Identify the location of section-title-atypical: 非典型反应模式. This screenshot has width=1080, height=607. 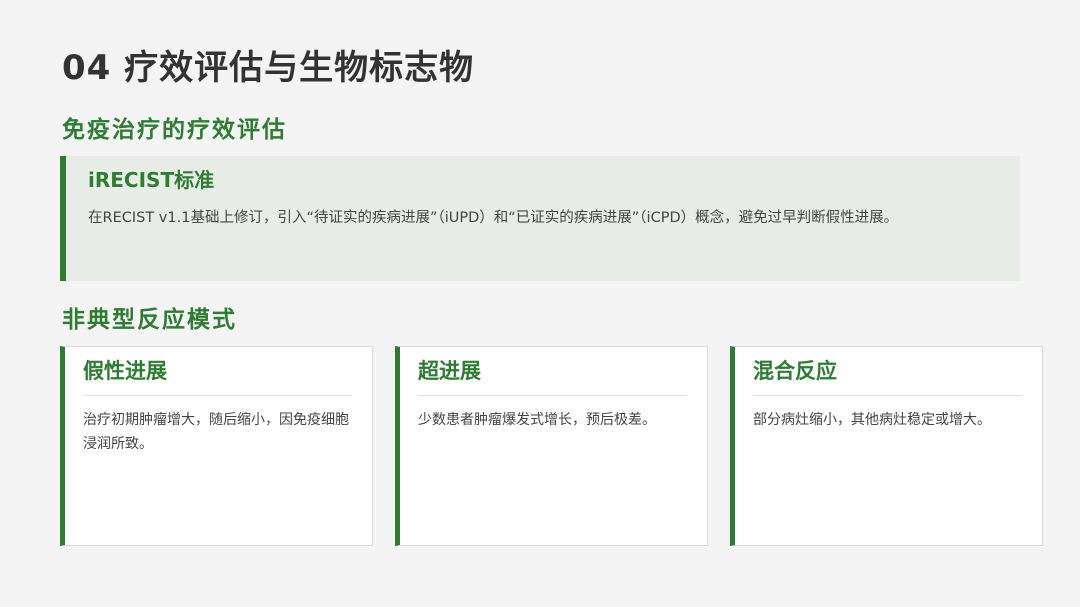
(149, 320).